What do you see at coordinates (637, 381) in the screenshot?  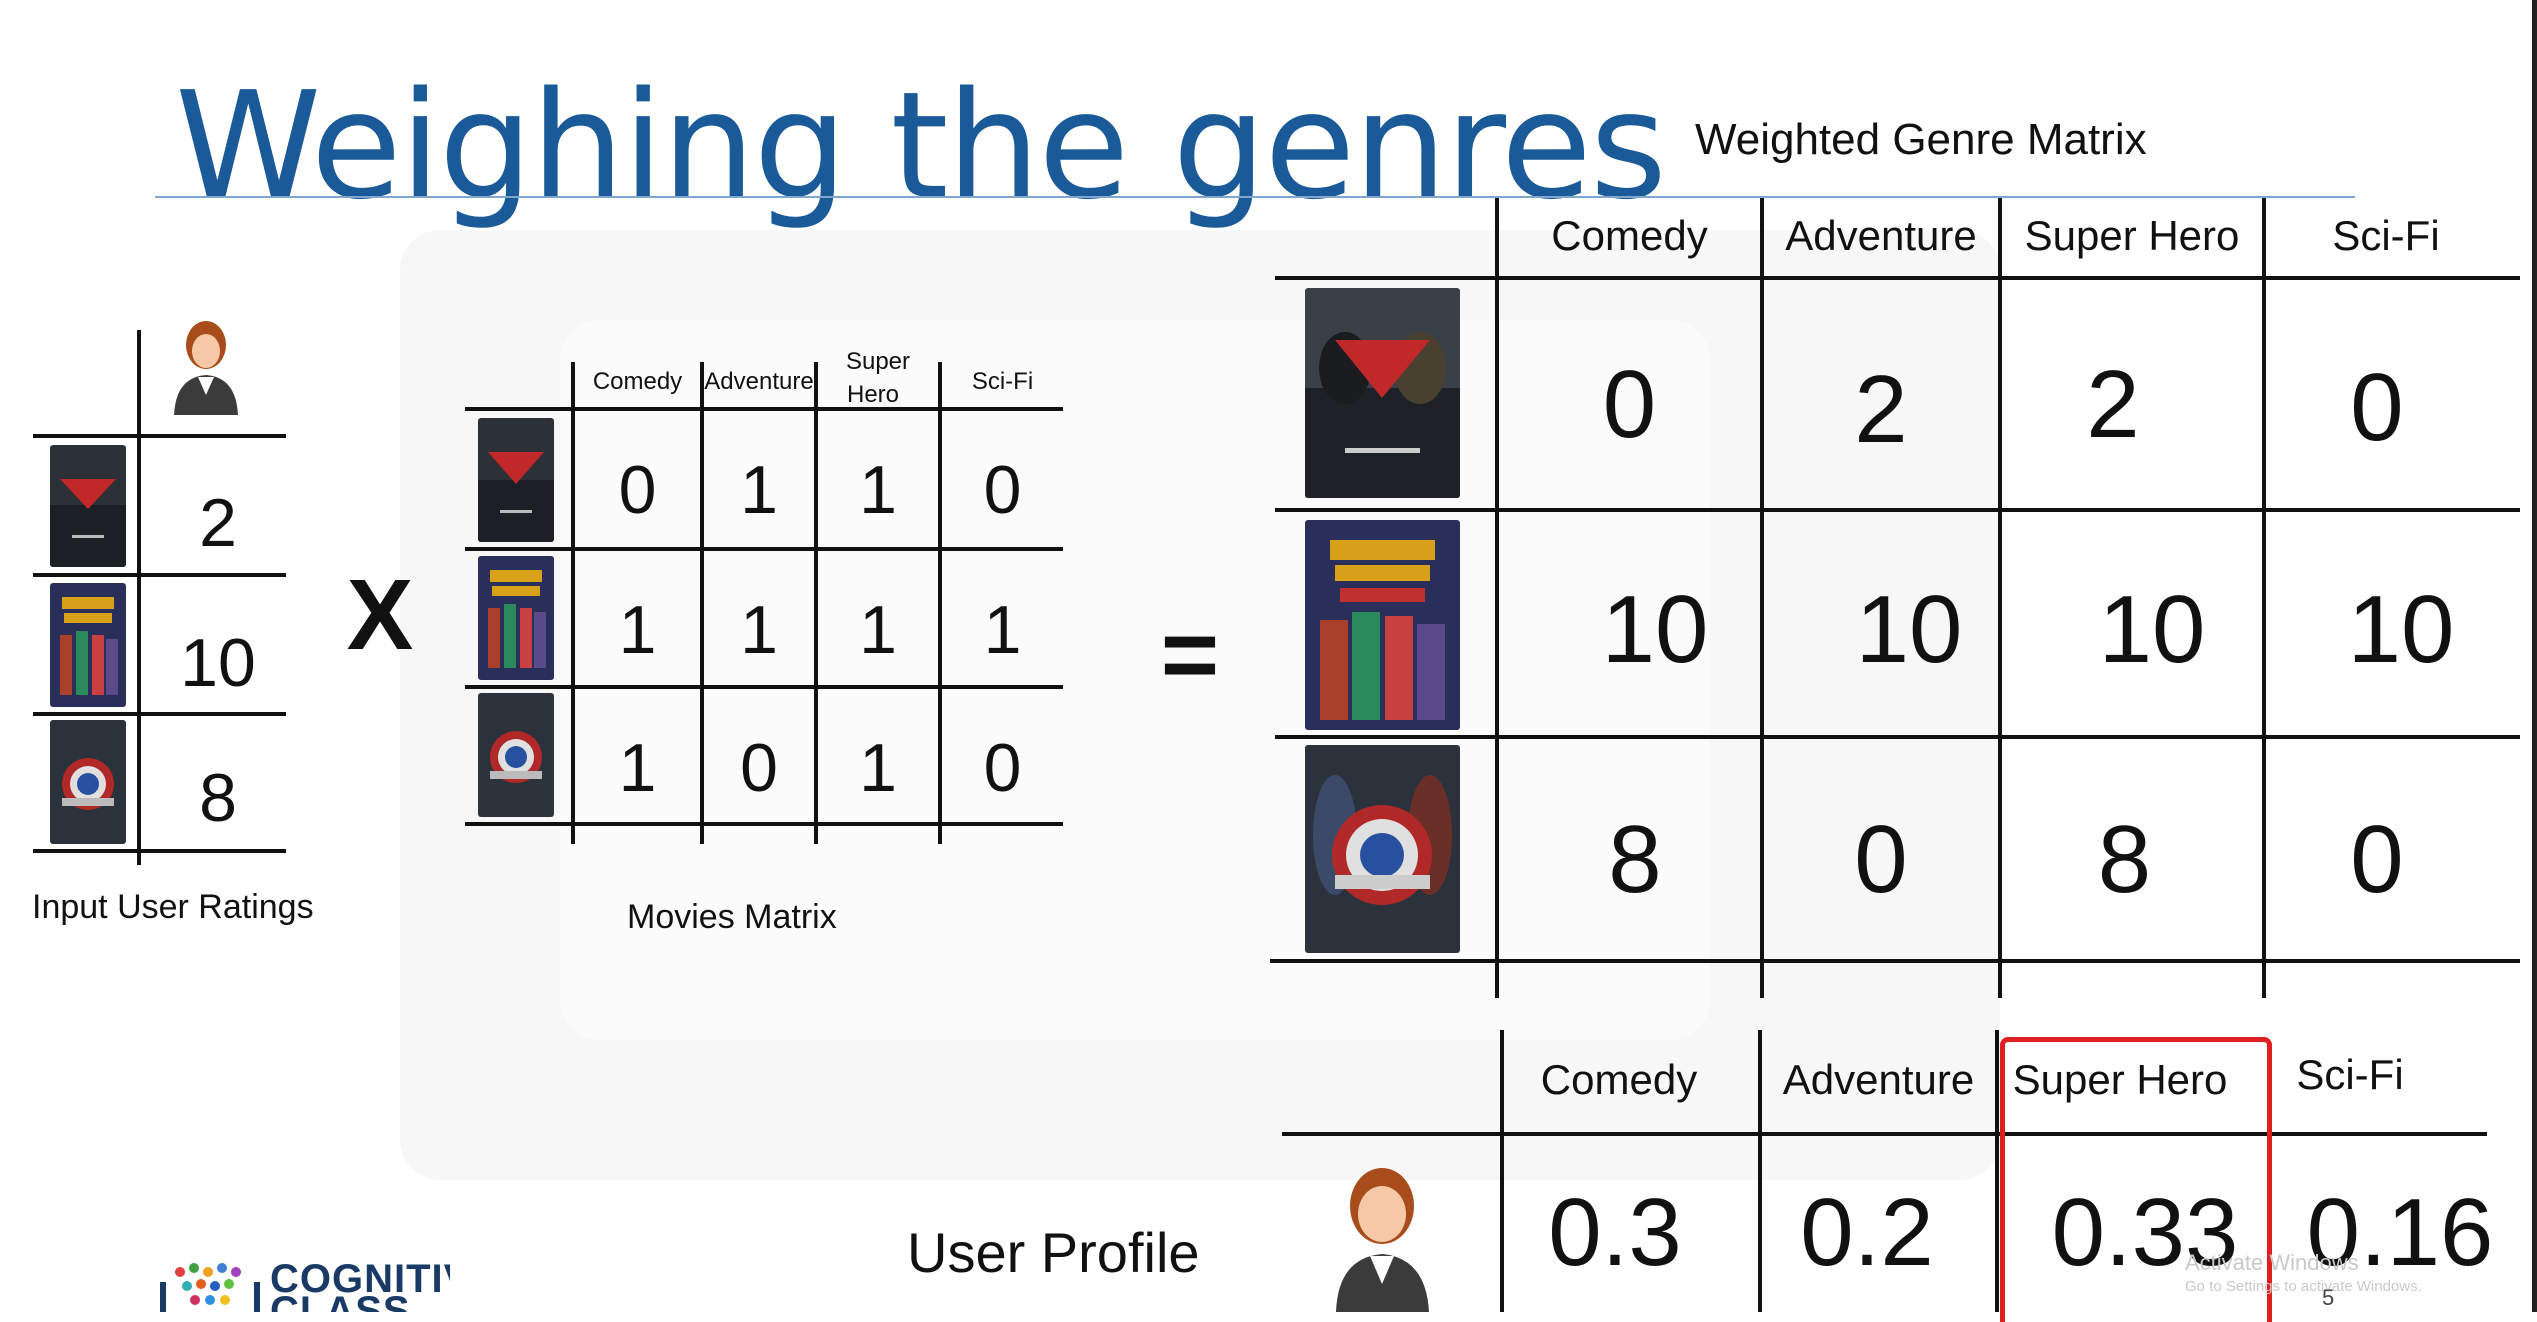 I see `movies-header-comedy: Comedy` at bounding box center [637, 381].